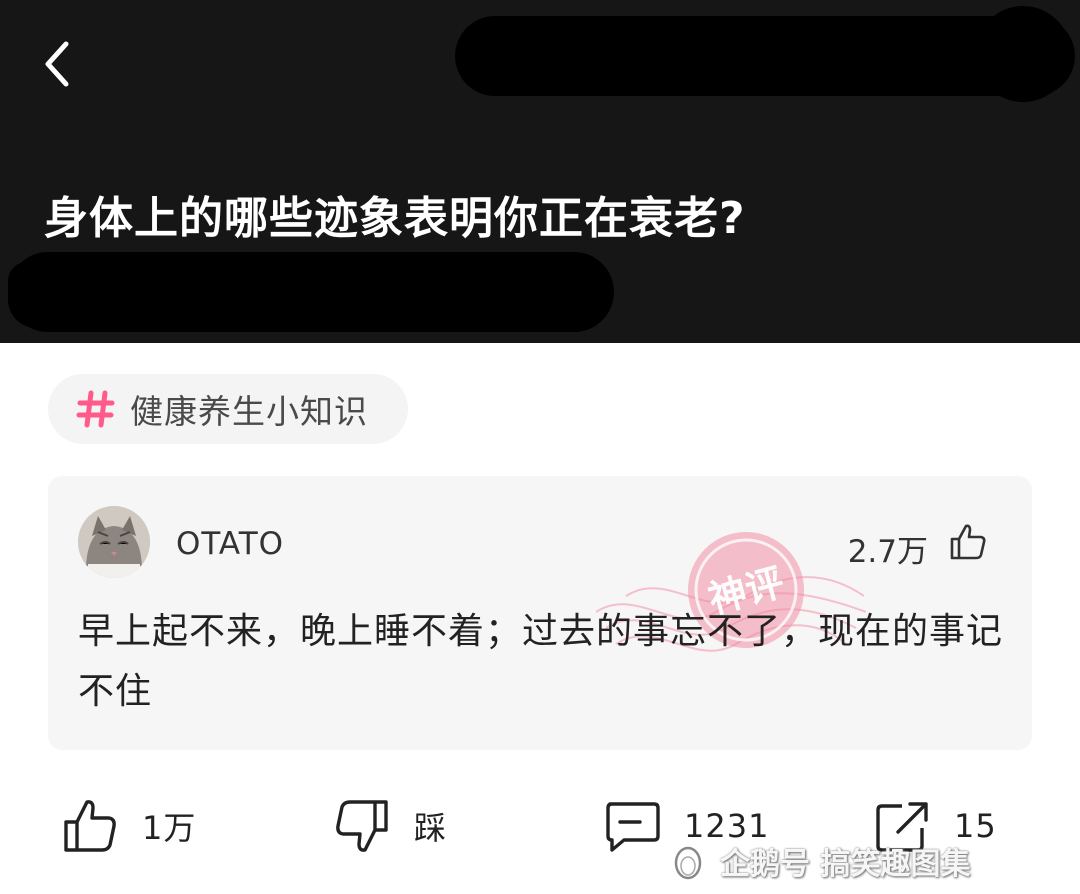 Image resolution: width=1080 pixels, height=894 pixels. What do you see at coordinates (169, 828) in the screenshot?
I see `like-count: 1万` at bounding box center [169, 828].